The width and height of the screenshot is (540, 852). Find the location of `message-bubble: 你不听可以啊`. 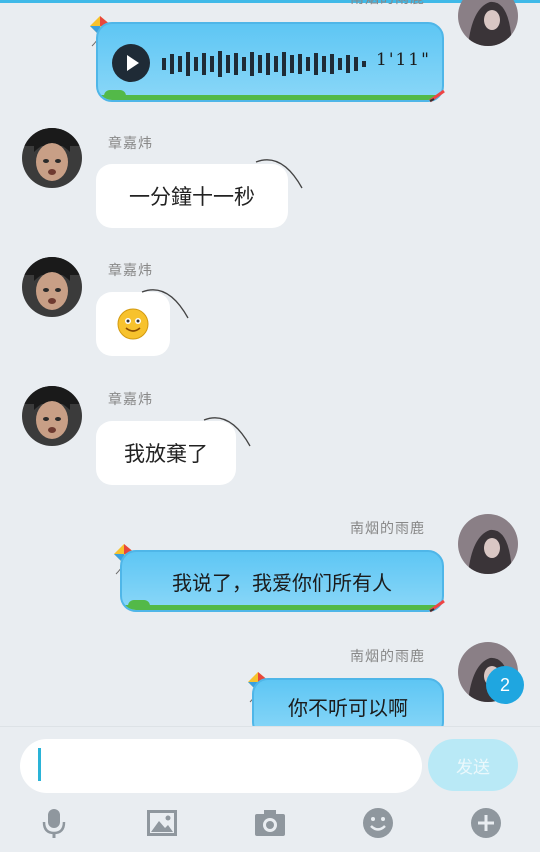

message-bubble: 你不听可以啊 is located at coordinates (348, 702).